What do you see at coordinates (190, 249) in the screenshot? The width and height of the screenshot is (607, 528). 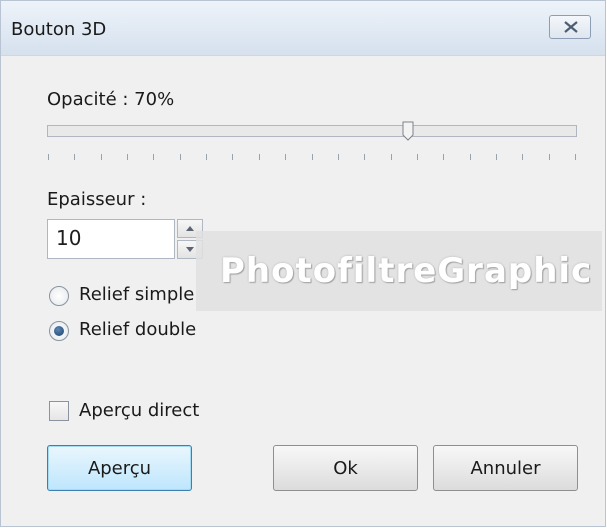 I see `chevron-down-icon` at bounding box center [190, 249].